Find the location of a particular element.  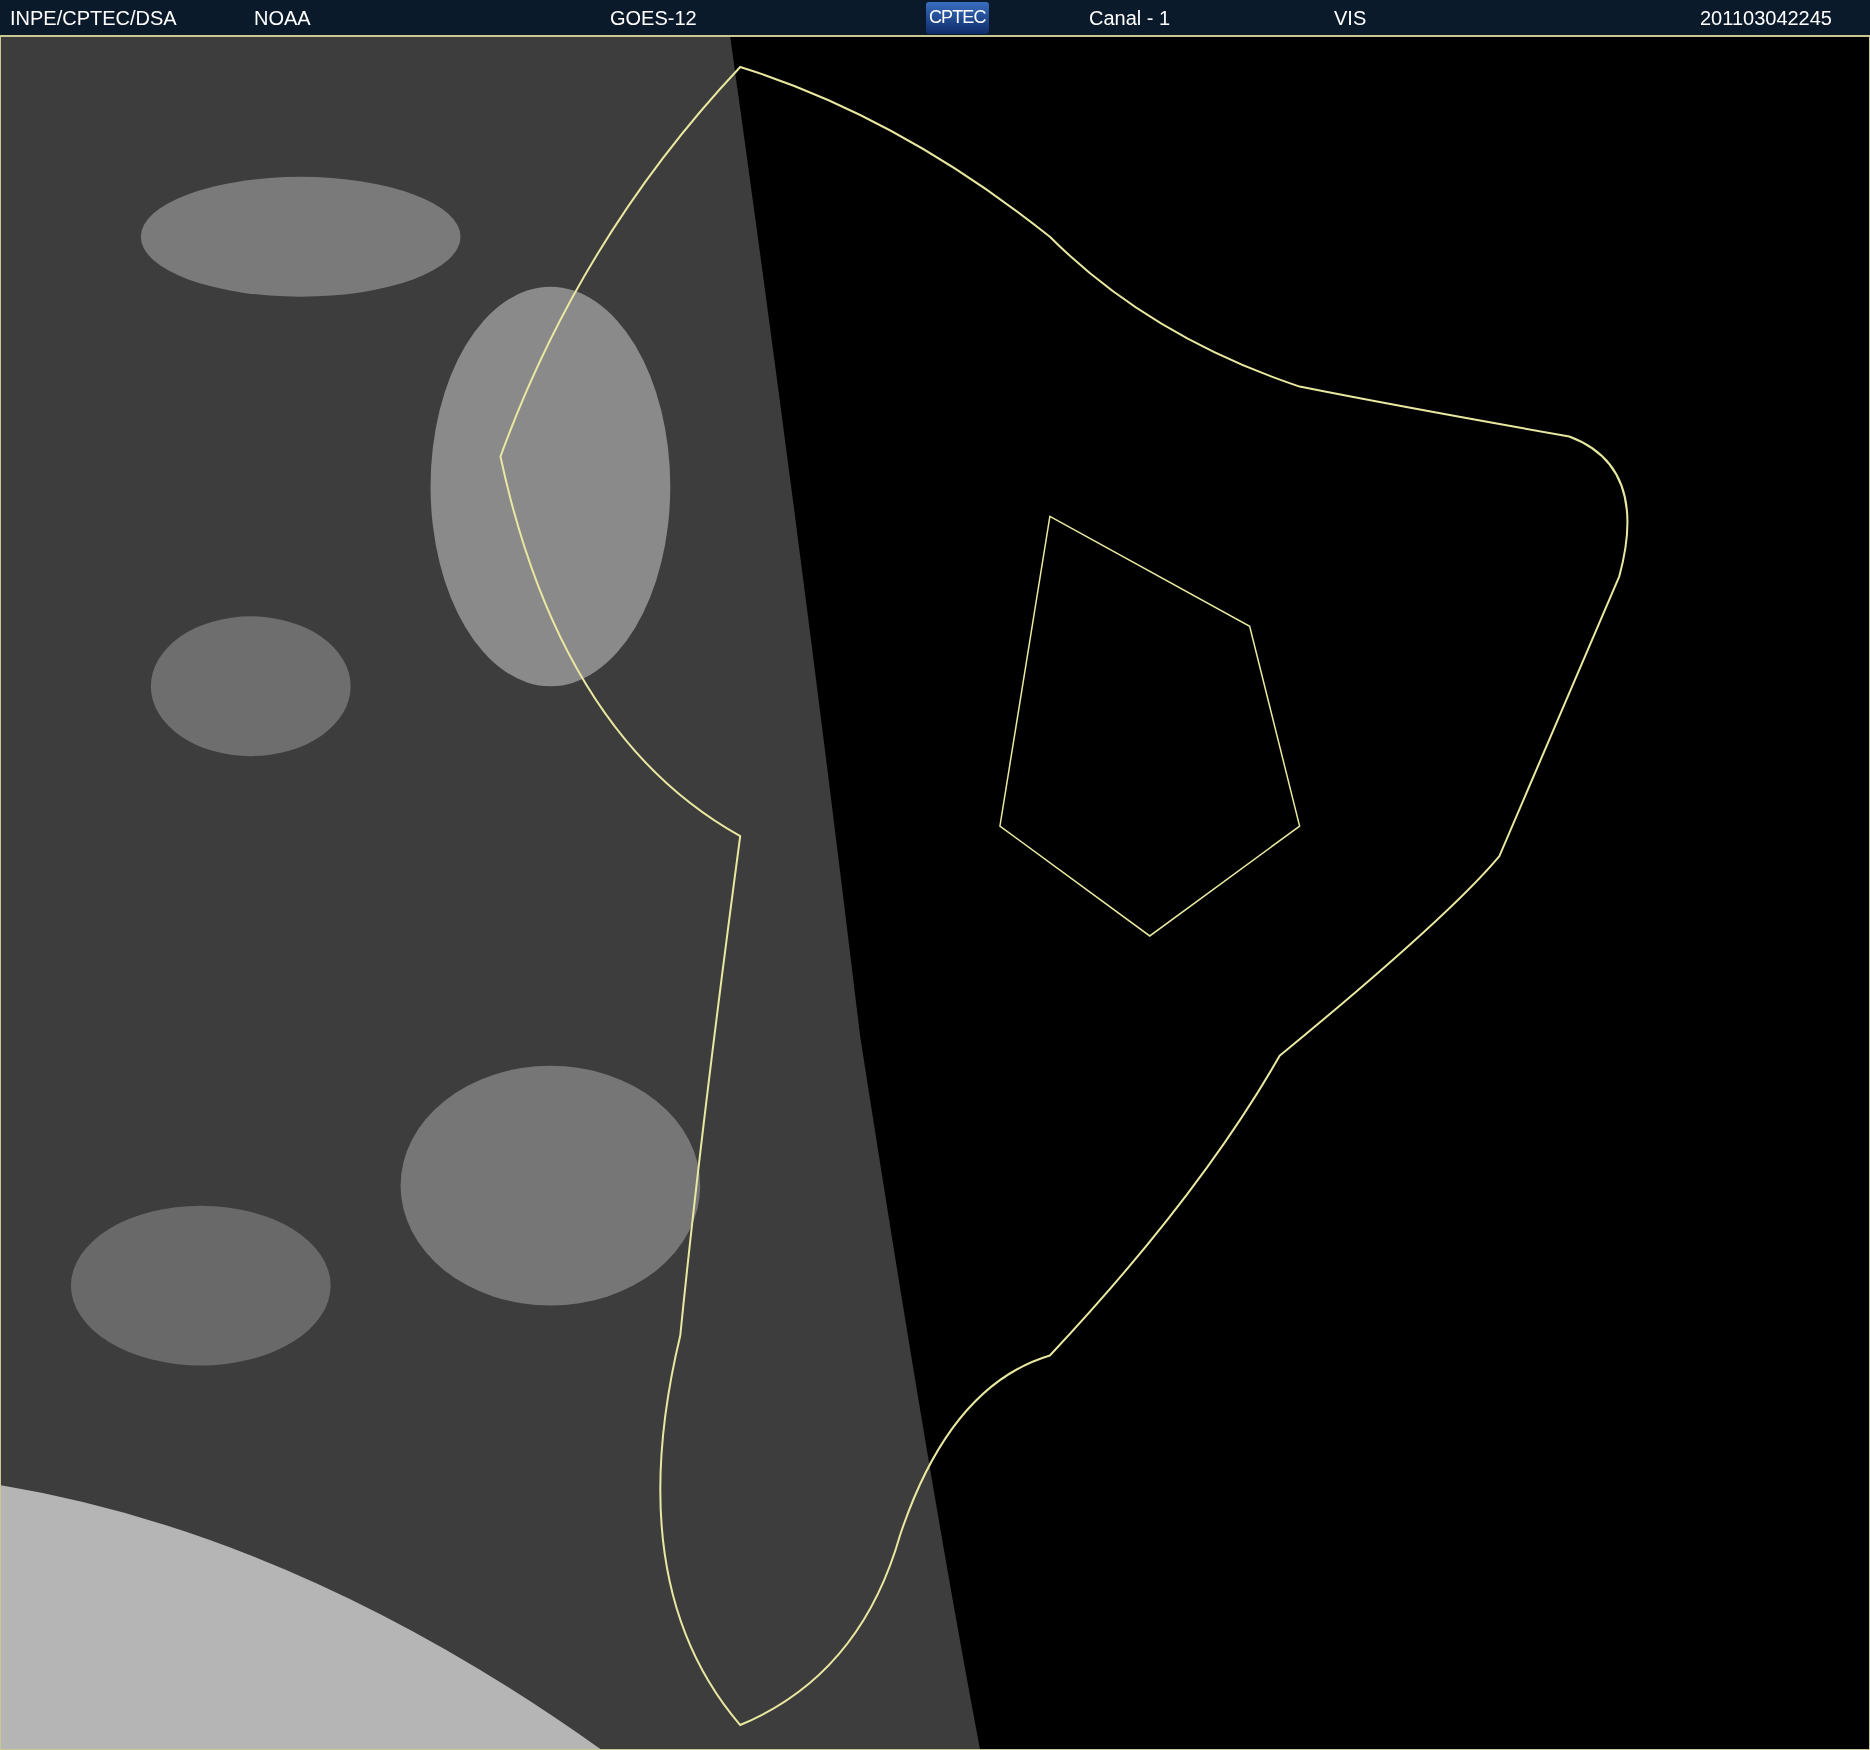

logo-badge: CPTEC is located at coordinates (957, 18).